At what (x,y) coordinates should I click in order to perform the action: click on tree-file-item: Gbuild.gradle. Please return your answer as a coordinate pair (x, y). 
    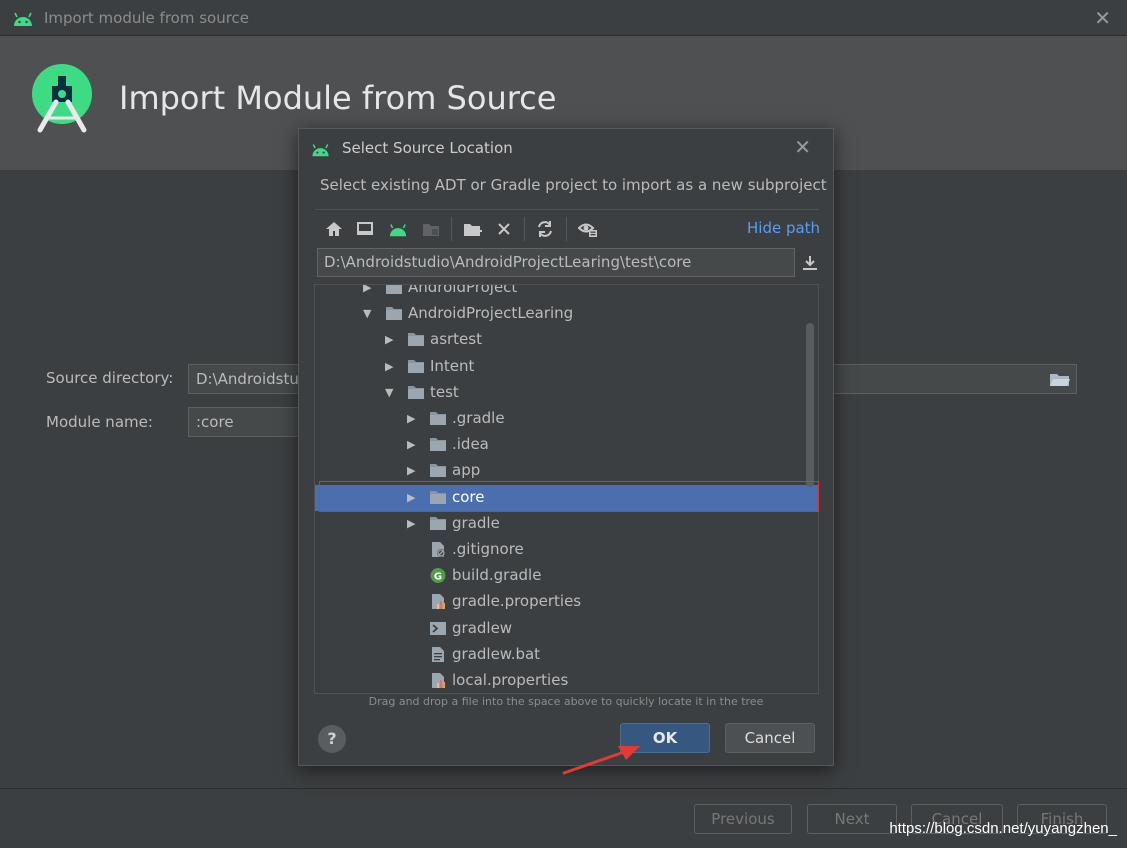
    Looking at the image, I should click on (566, 576).